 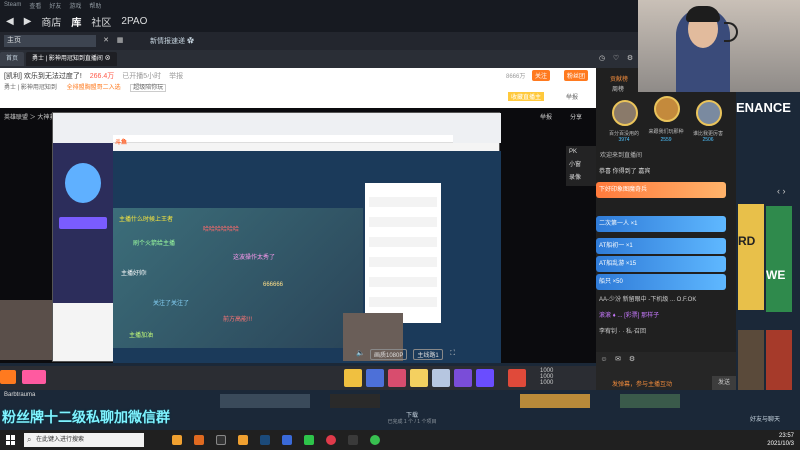 What do you see at coordinates (106, 41) in the screenshot?
I see `close-icon: ✕` at bounding box center [106, 41].